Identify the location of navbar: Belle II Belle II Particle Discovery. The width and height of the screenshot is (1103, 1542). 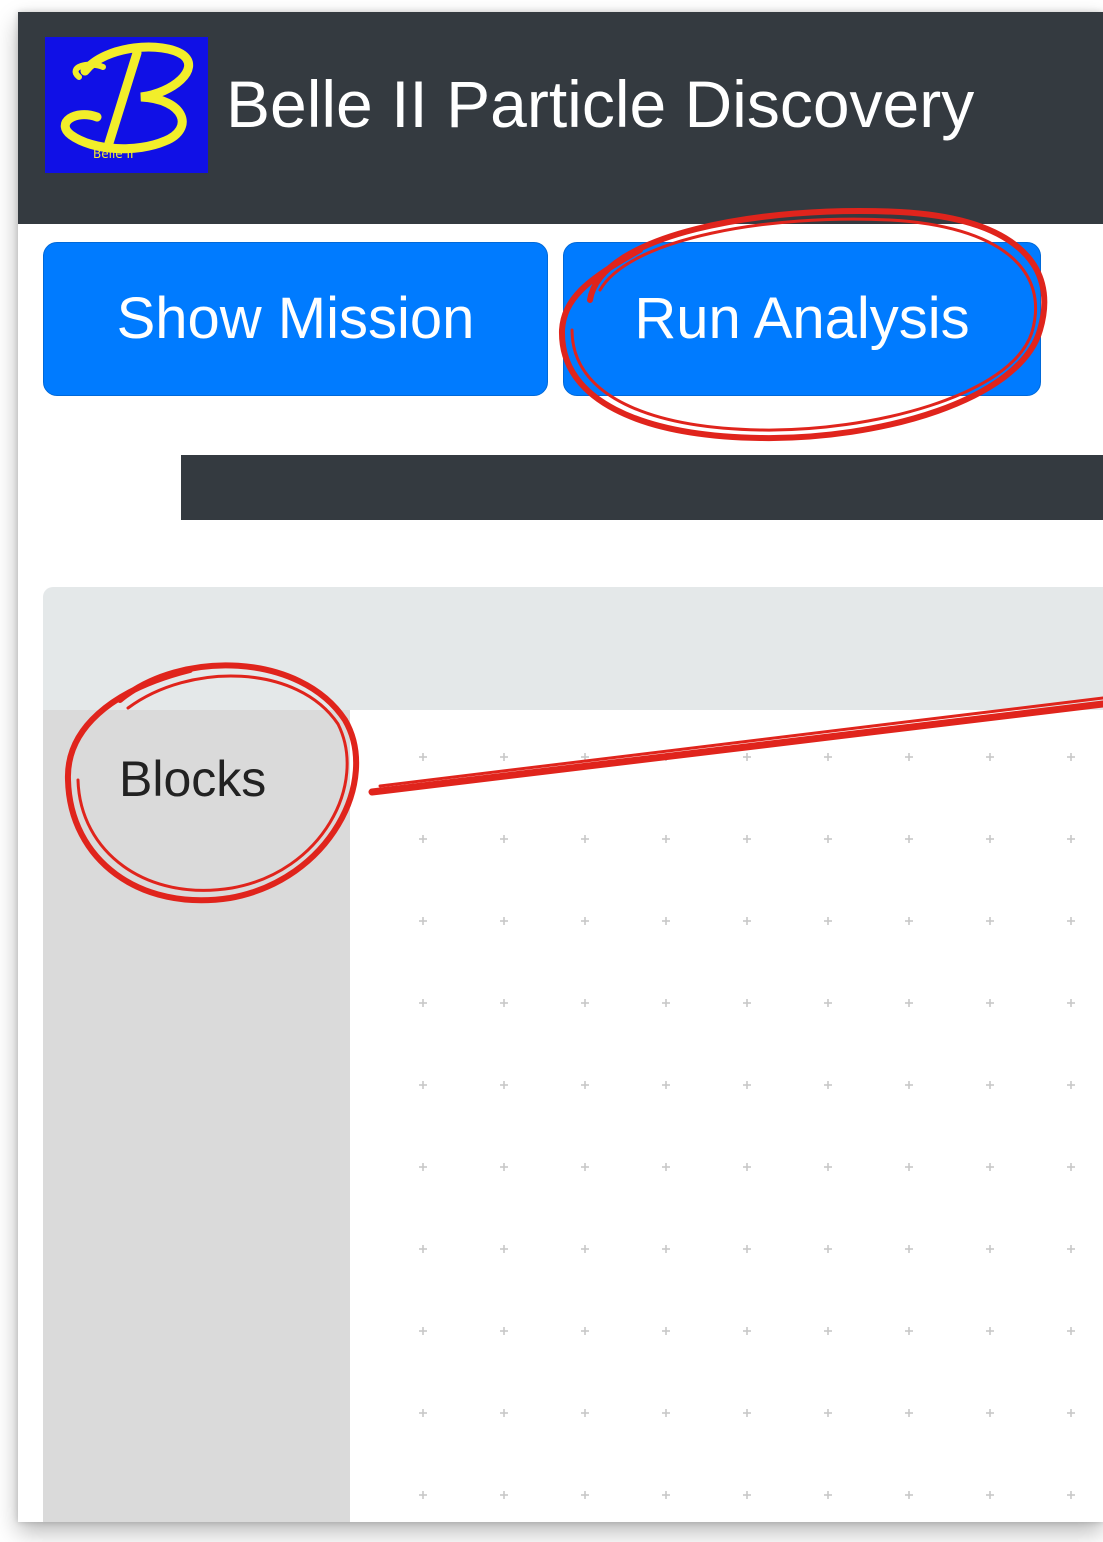
(560, 118).